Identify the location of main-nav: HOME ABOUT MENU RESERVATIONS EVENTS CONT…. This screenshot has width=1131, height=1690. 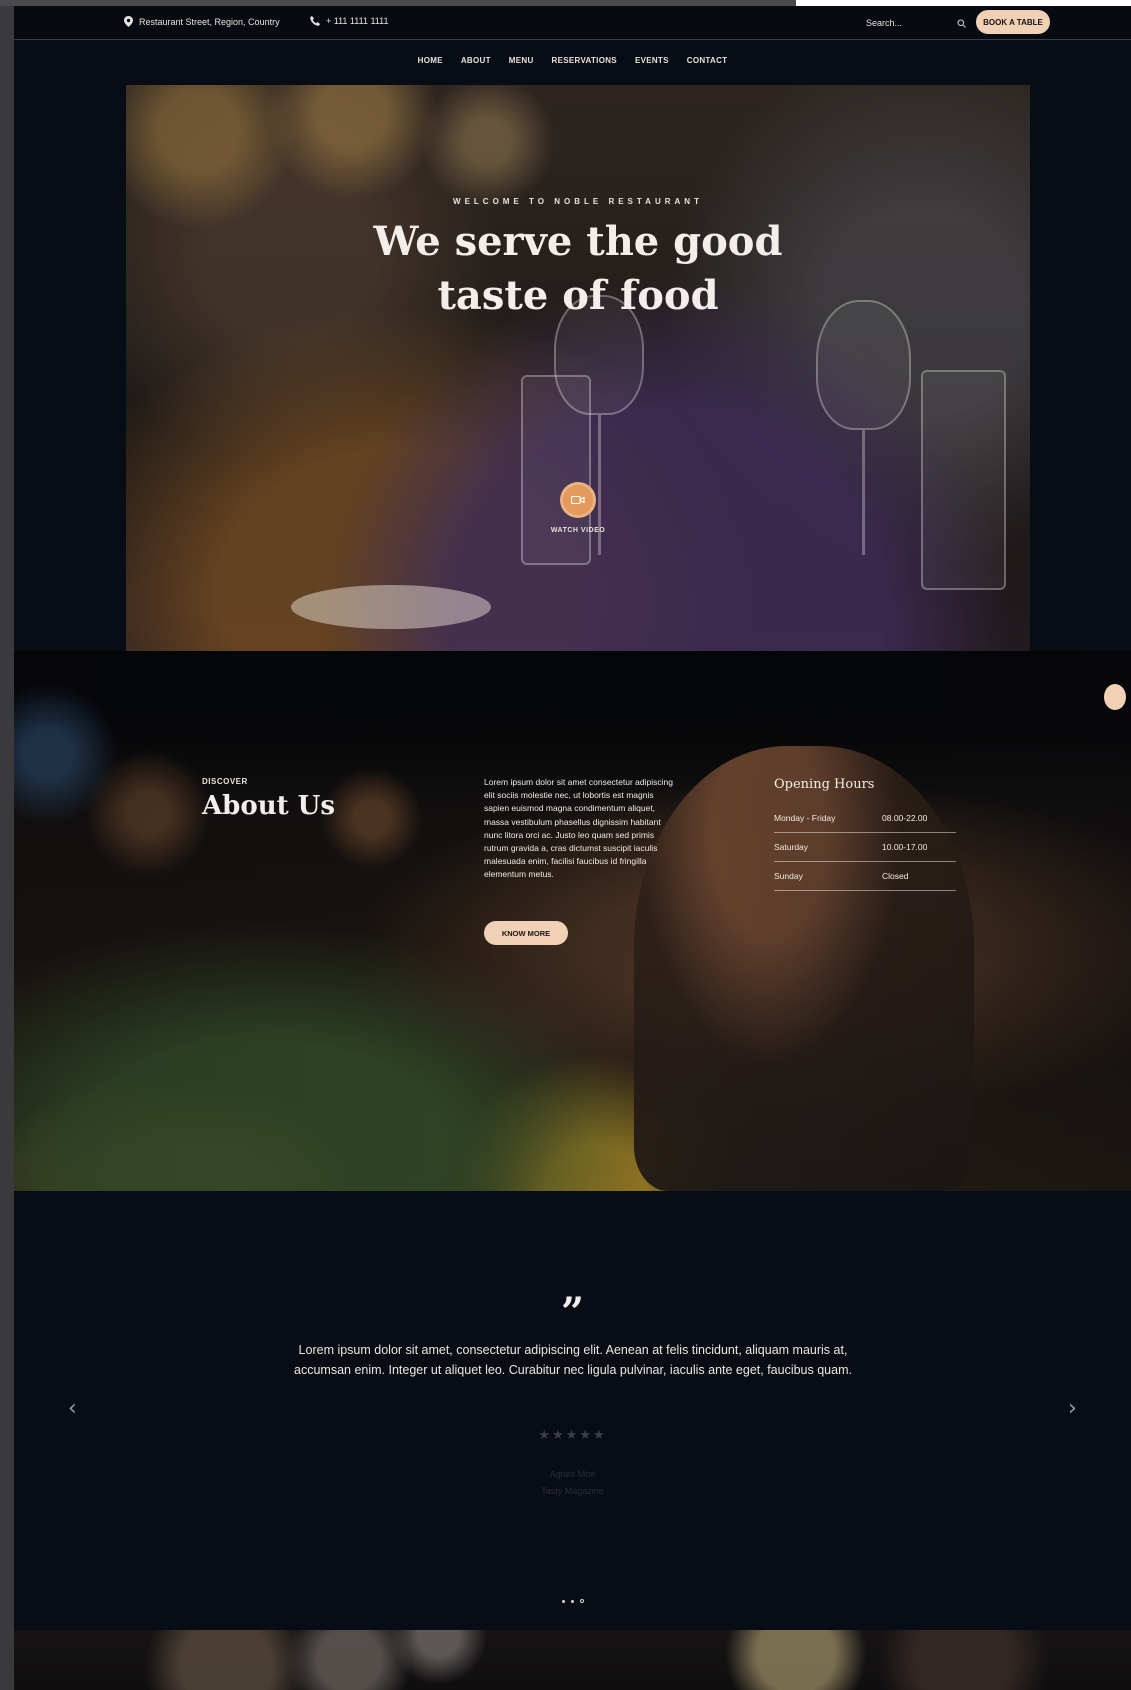
(572, 60).